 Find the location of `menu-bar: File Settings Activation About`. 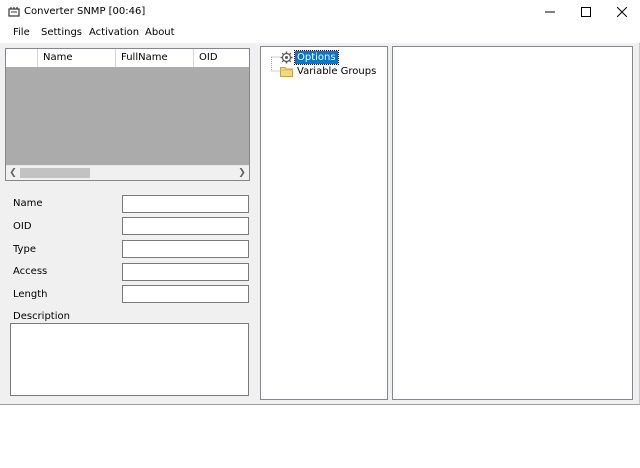

menu-bar: File Settings Activation About is located at coordinates (320, 33).